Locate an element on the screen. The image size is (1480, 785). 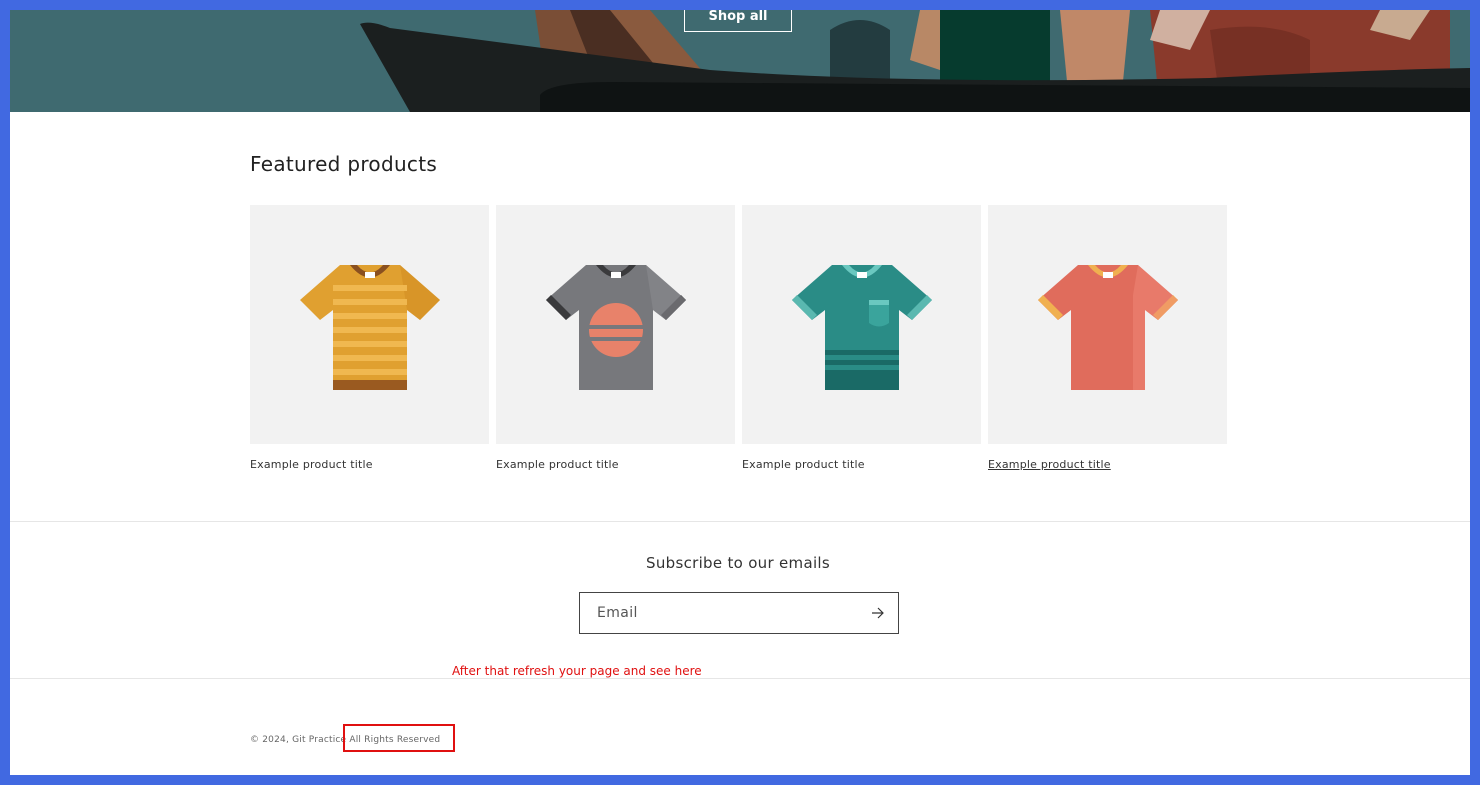
annotation-highlight-box is located at coordinates (399, 738).